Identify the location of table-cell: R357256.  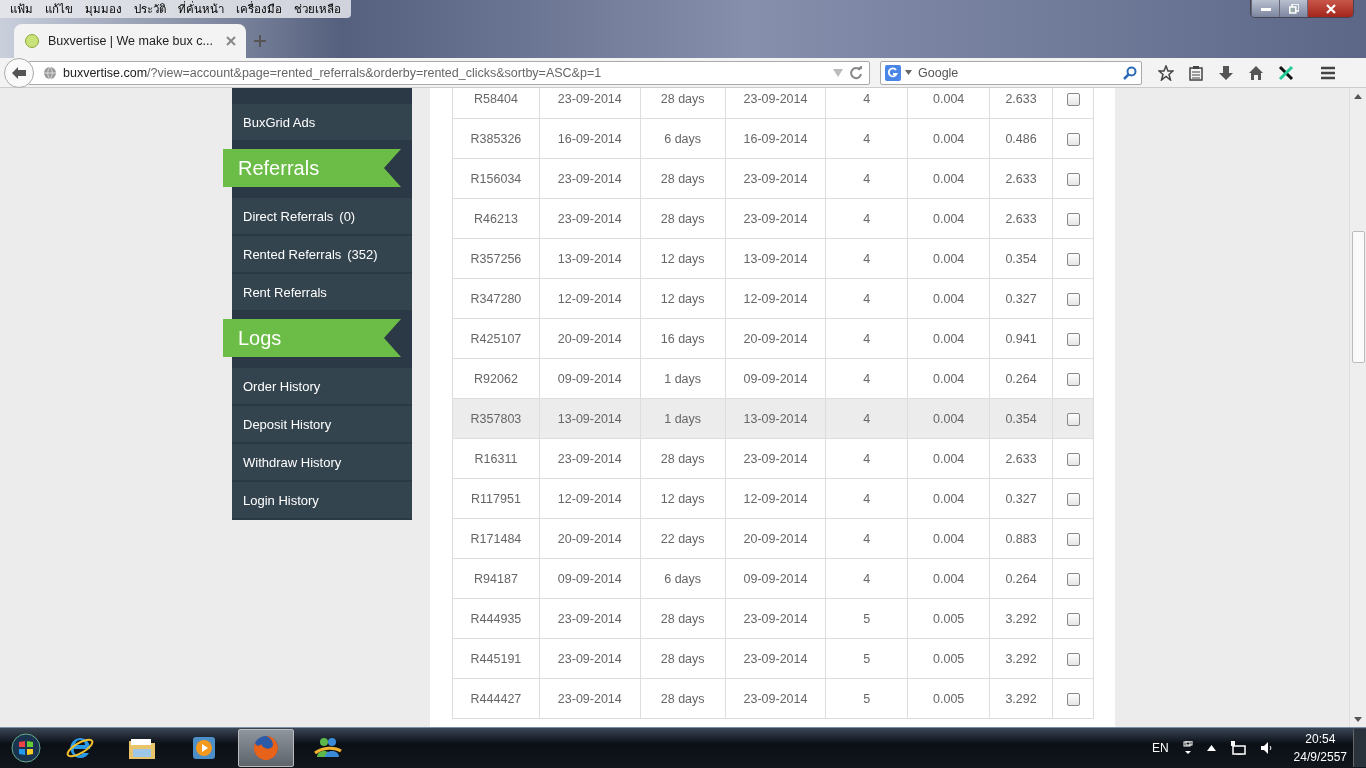
(496, 258).